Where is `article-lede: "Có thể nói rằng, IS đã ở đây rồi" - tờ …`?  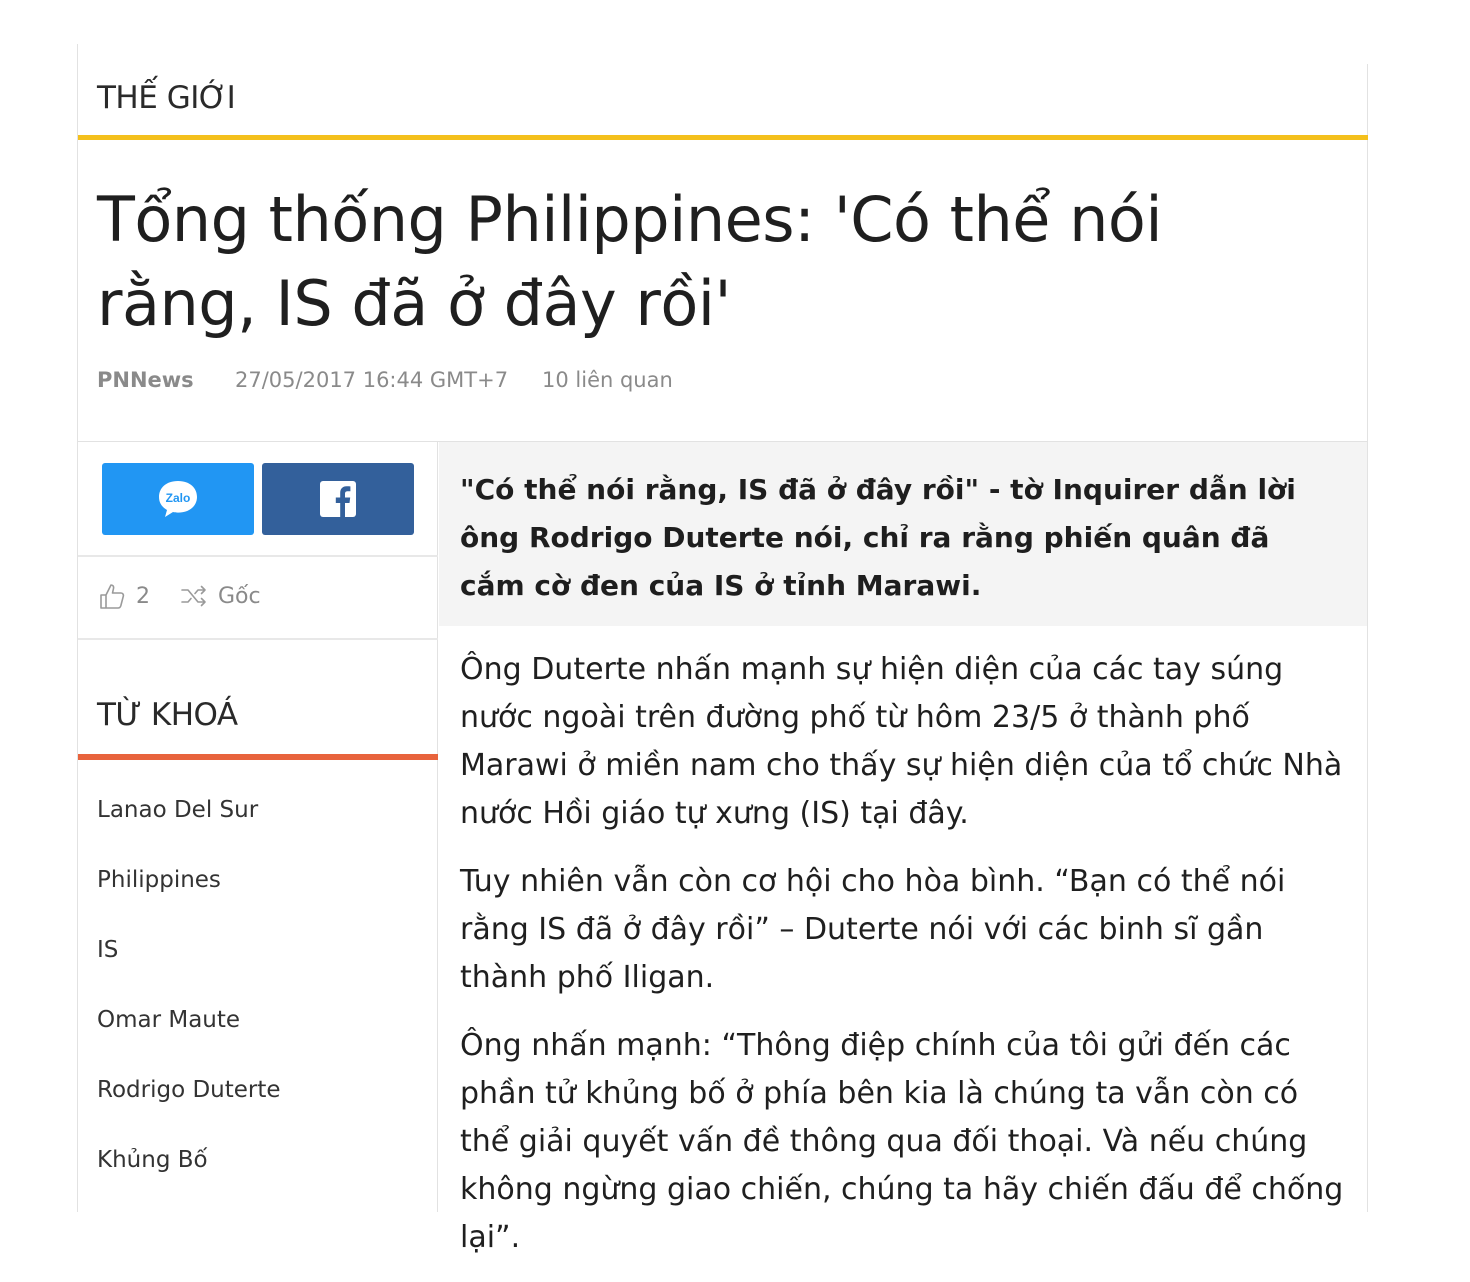 article-lede: "Có thể nói rằng, IS đã ở đây rồi" - tờ … is located at coordinates (903, 534).